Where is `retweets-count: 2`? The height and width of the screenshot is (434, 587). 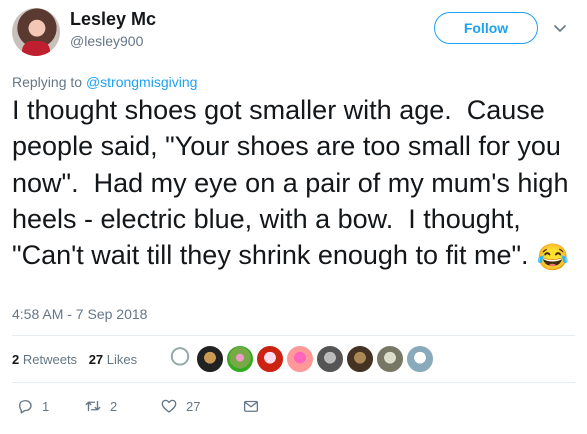 retweets-count: 2 is located at coordinates (16, 359).